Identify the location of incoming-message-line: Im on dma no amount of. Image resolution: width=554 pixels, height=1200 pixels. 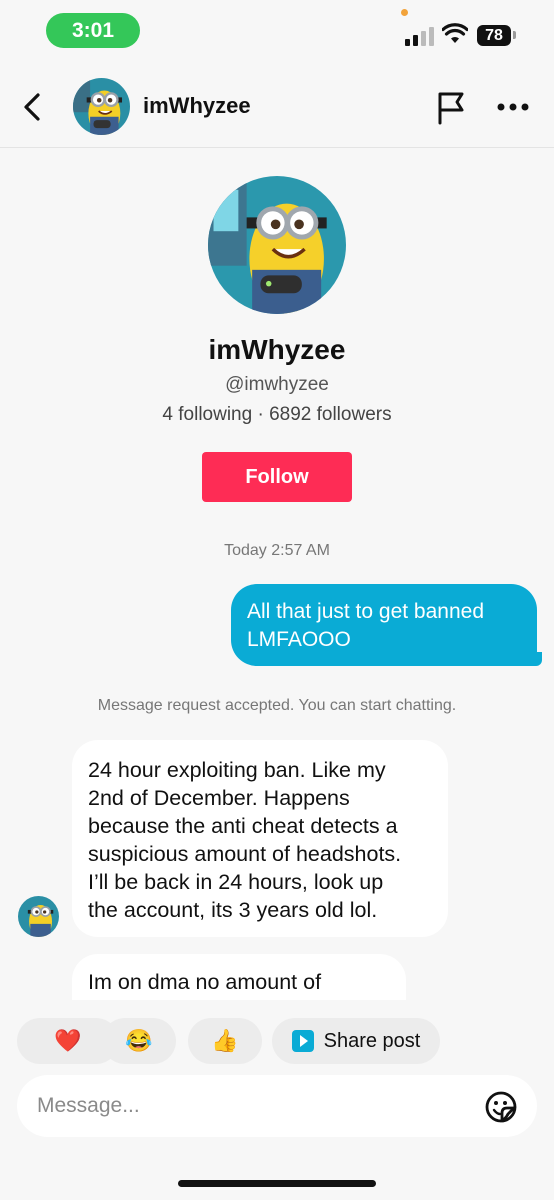
(205, 982).